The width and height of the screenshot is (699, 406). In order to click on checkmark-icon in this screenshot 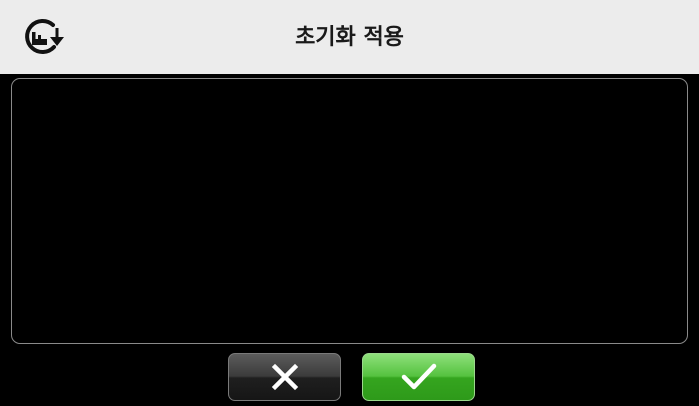, I will do `click(418, 376)`.